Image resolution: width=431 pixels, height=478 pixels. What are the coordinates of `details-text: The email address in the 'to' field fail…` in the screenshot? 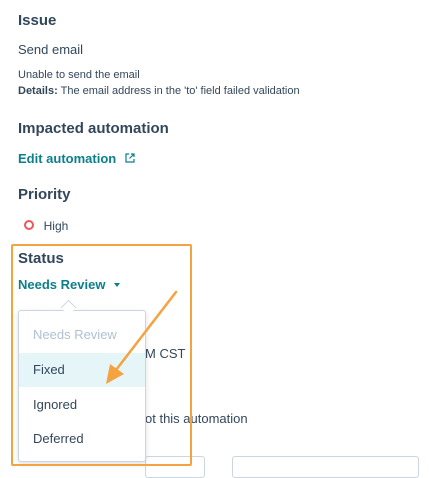 It's located at (180, 91).